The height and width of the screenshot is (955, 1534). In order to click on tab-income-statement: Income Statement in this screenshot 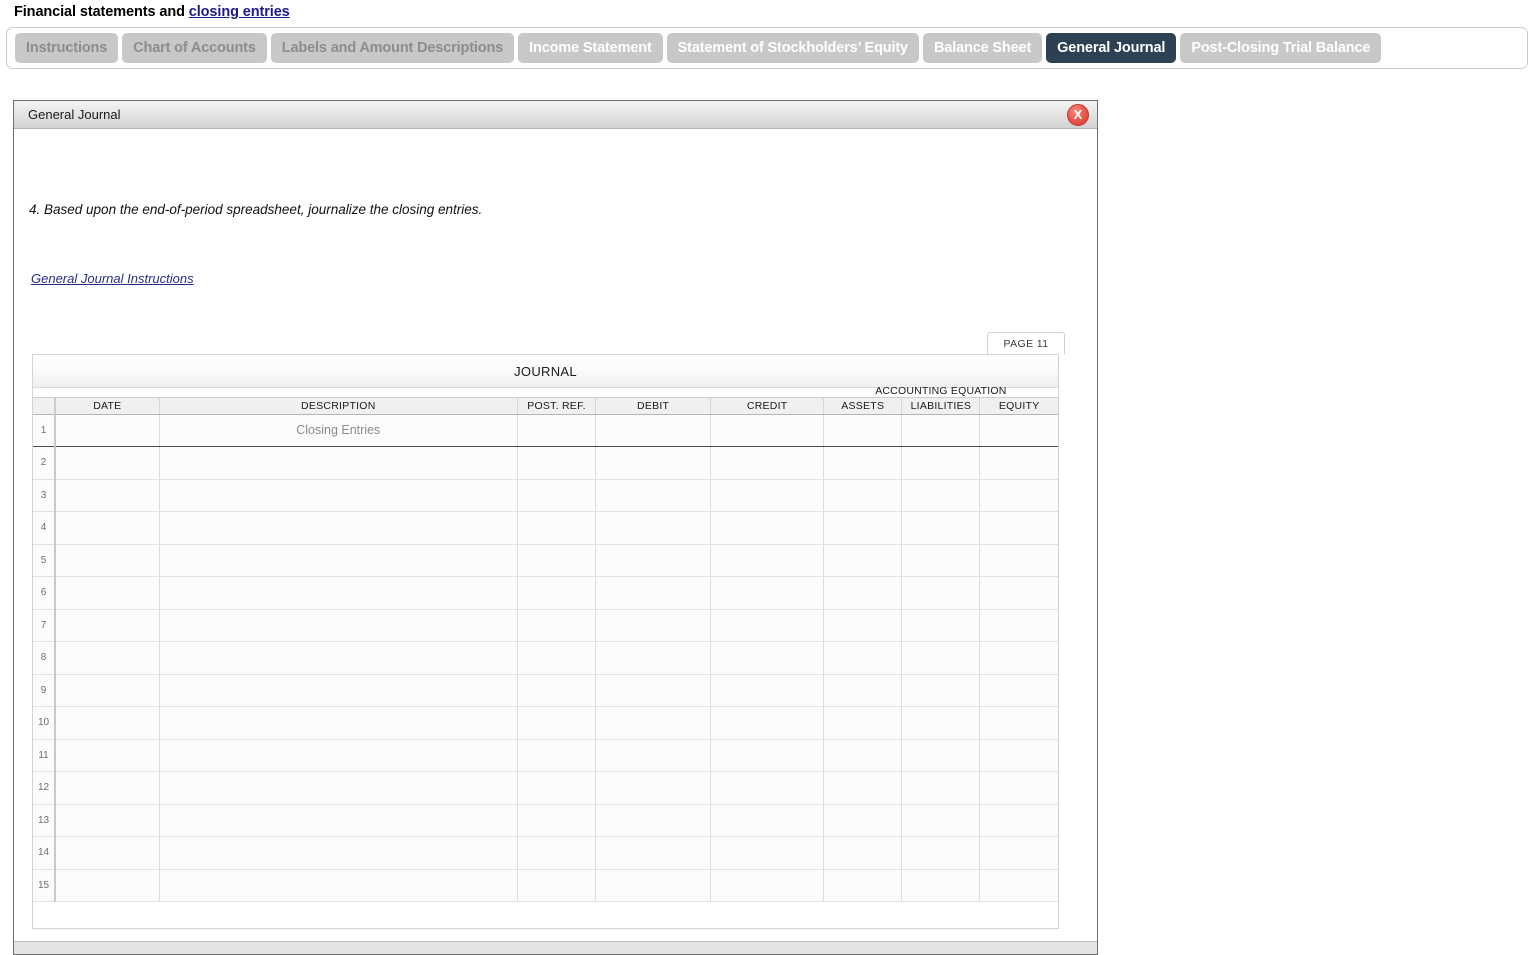, I will do `click(590, 48)`.